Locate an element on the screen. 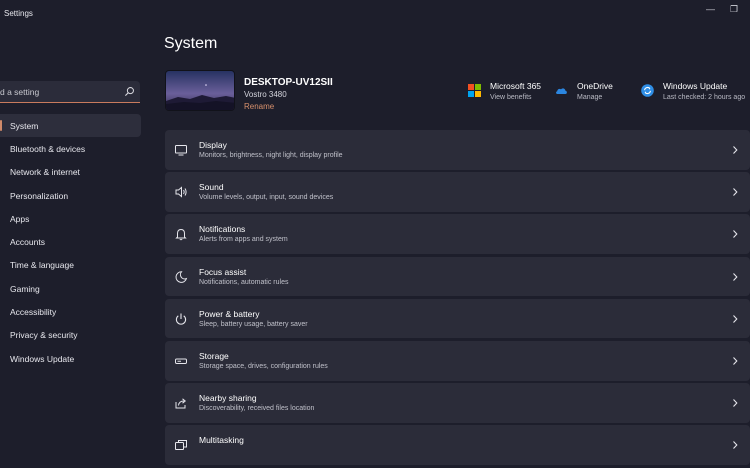 The width and height of the screenshot is (750, 468). settings-card-multitasking: Multitasking is located at coordinates (457, 445).